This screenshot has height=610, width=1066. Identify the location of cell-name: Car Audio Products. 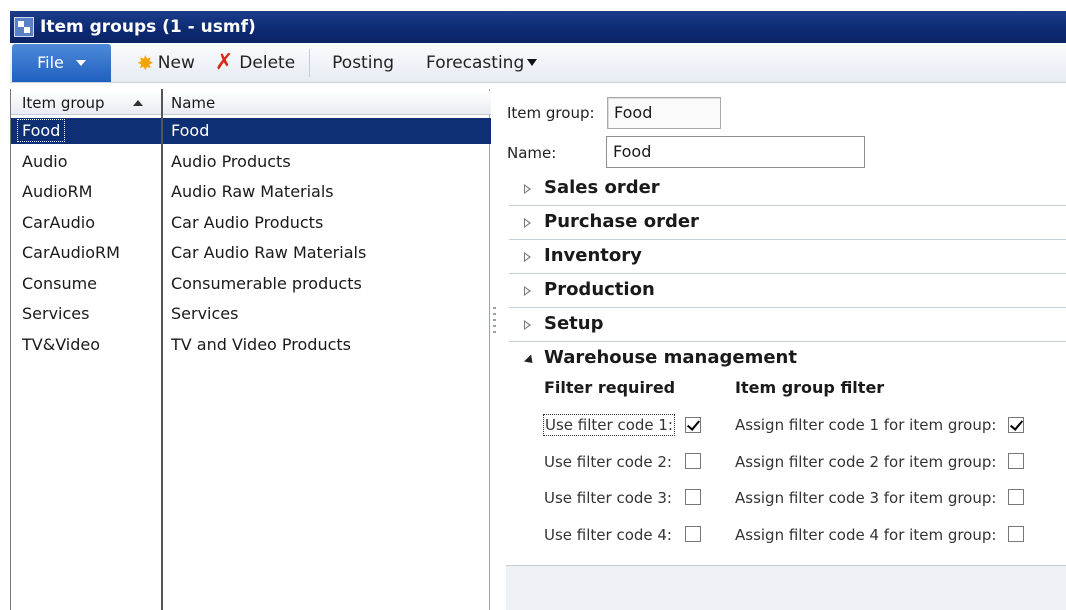
(247, 222).